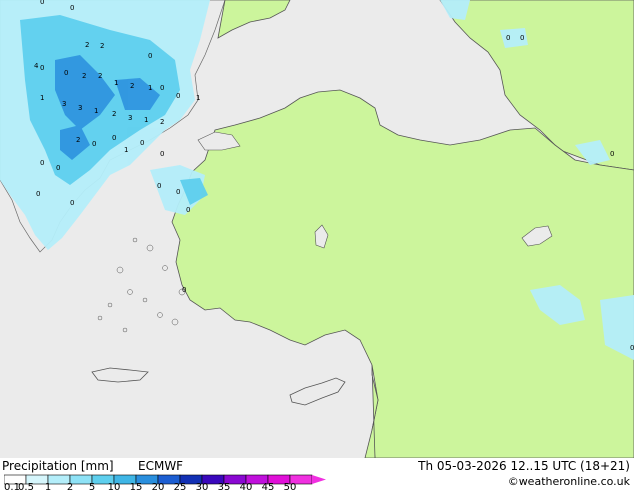 The image size is (634, 493). What do you see at coordinates (26, 487) in the screenshot?
I see `legend-tick-label: 0.5` at bounding box center [26, 487].